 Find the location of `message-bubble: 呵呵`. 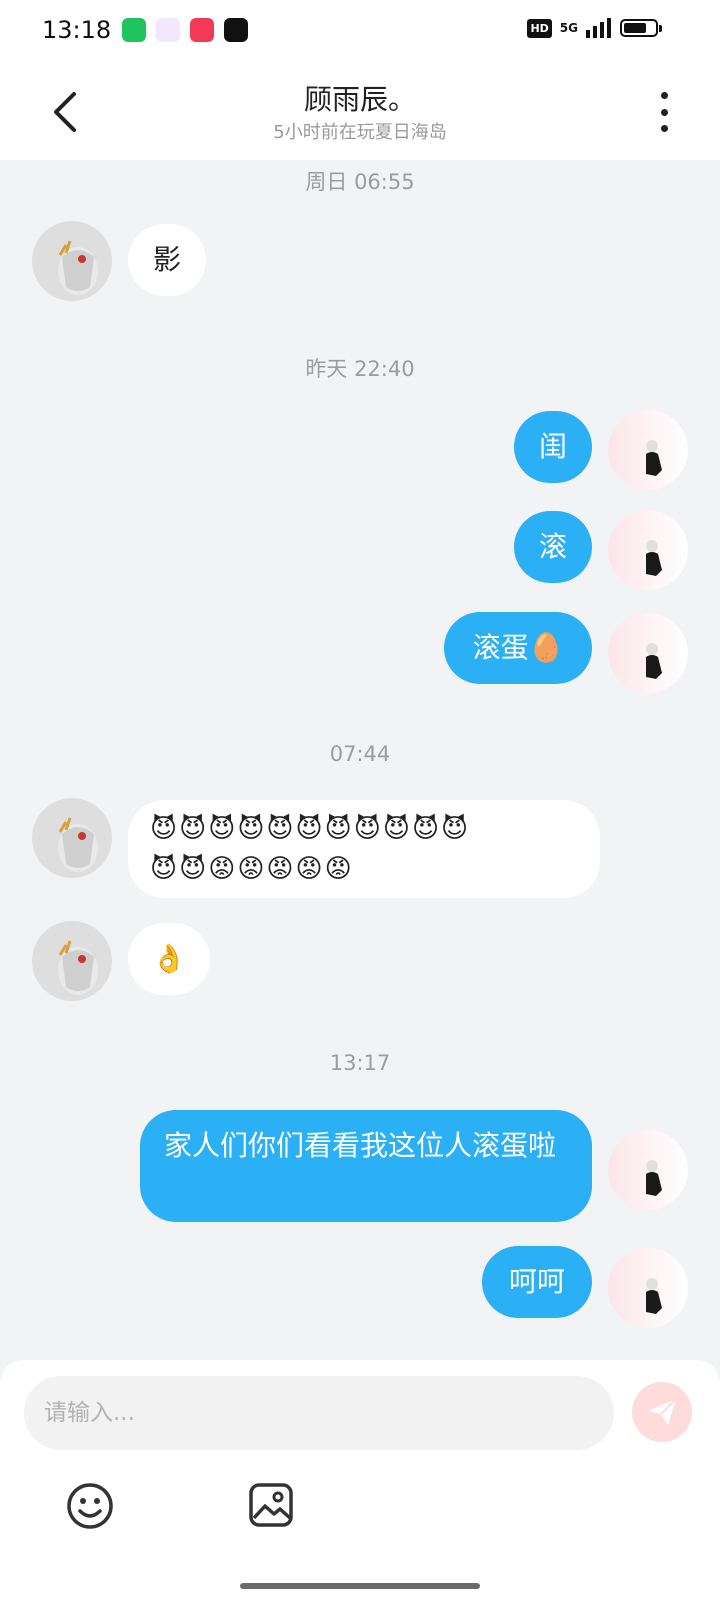

message-bubble: 呵呵 is located at coordinates (537, 1282).